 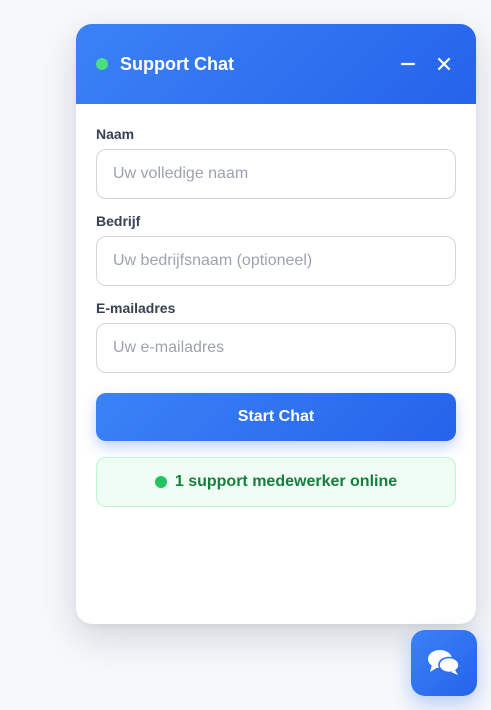 I want to click on company-input, so click(x=276, y=261).